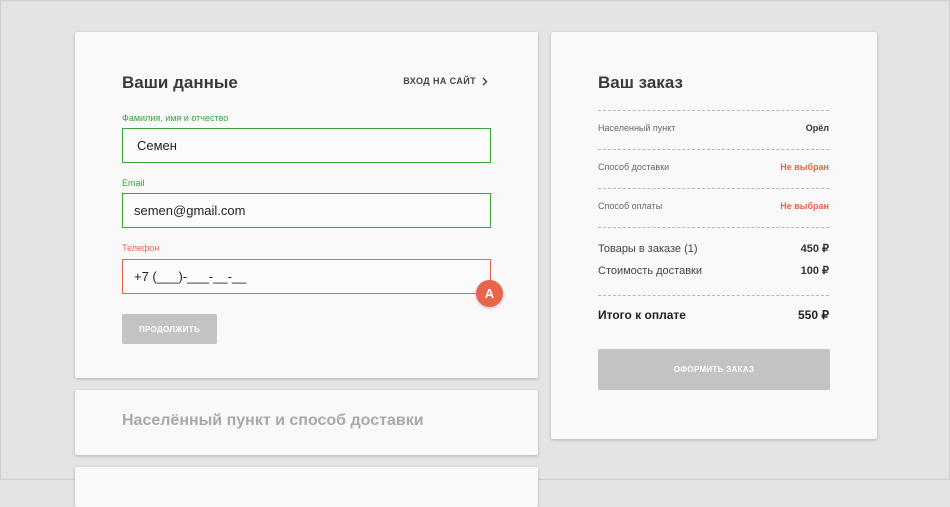 The image size is (950, 507). What do you see at coordinates (306, 210) in the screenshot?
I see `email-field` at bounding box center [306, 210].